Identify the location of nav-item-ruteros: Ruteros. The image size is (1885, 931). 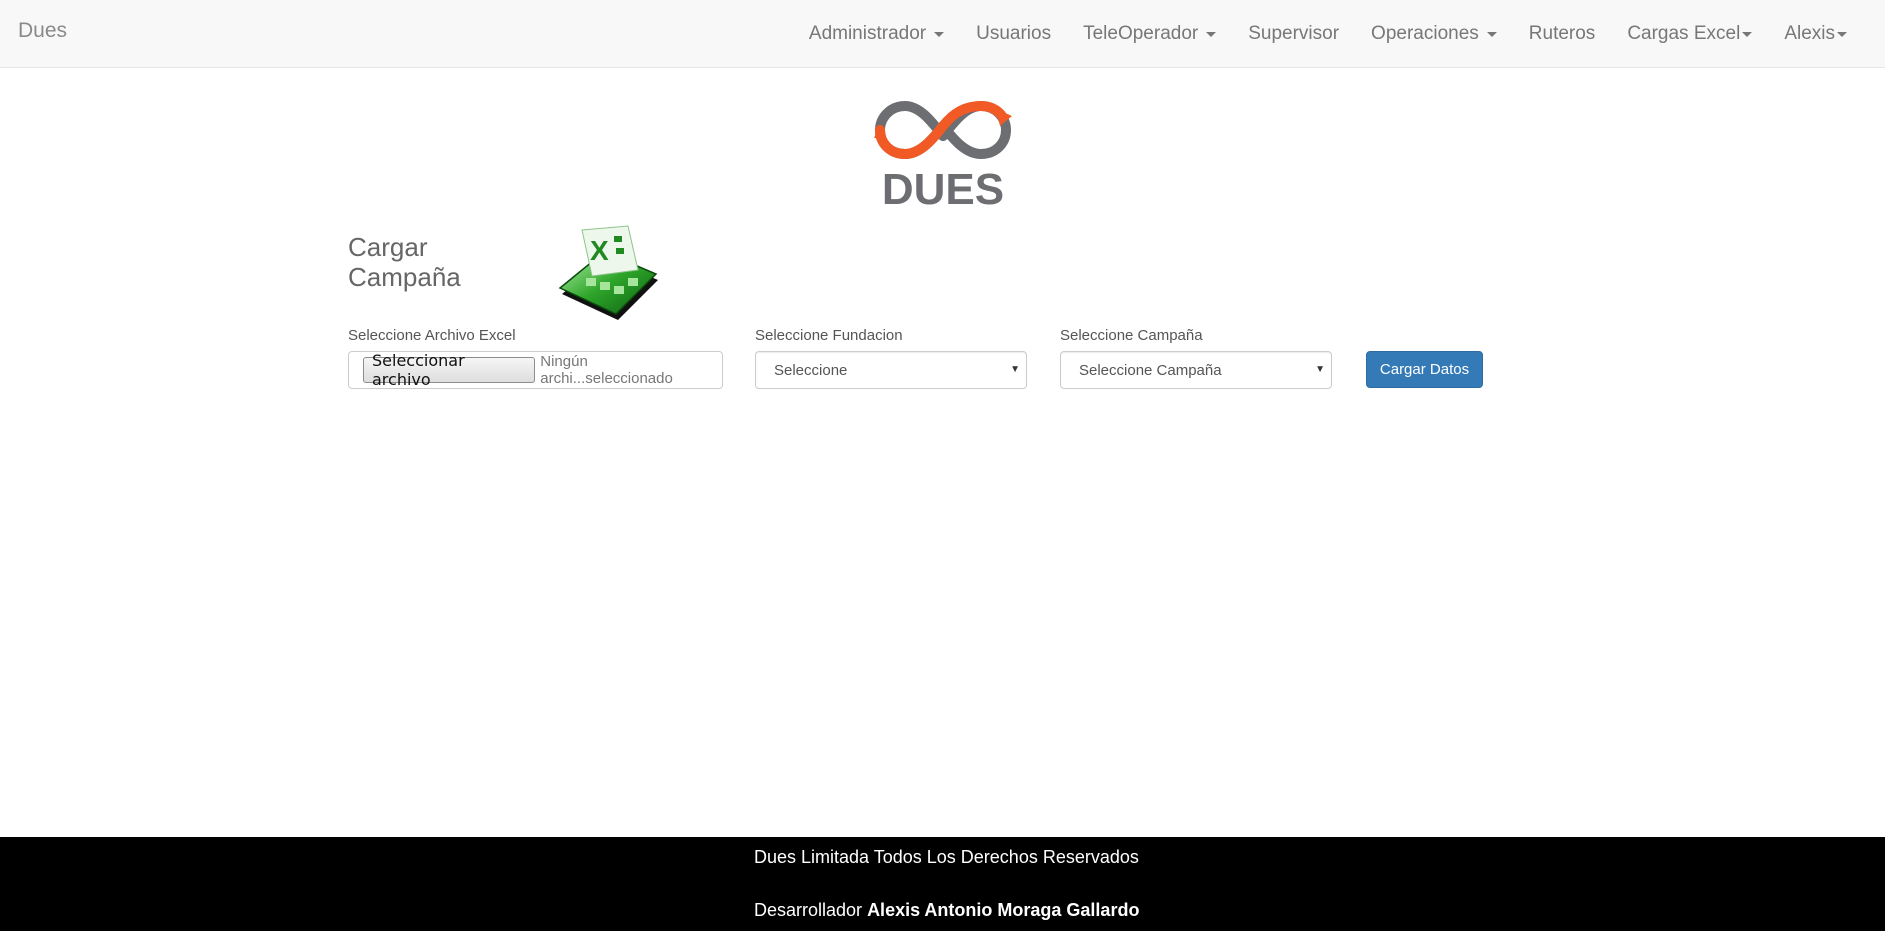
(1562, 34).